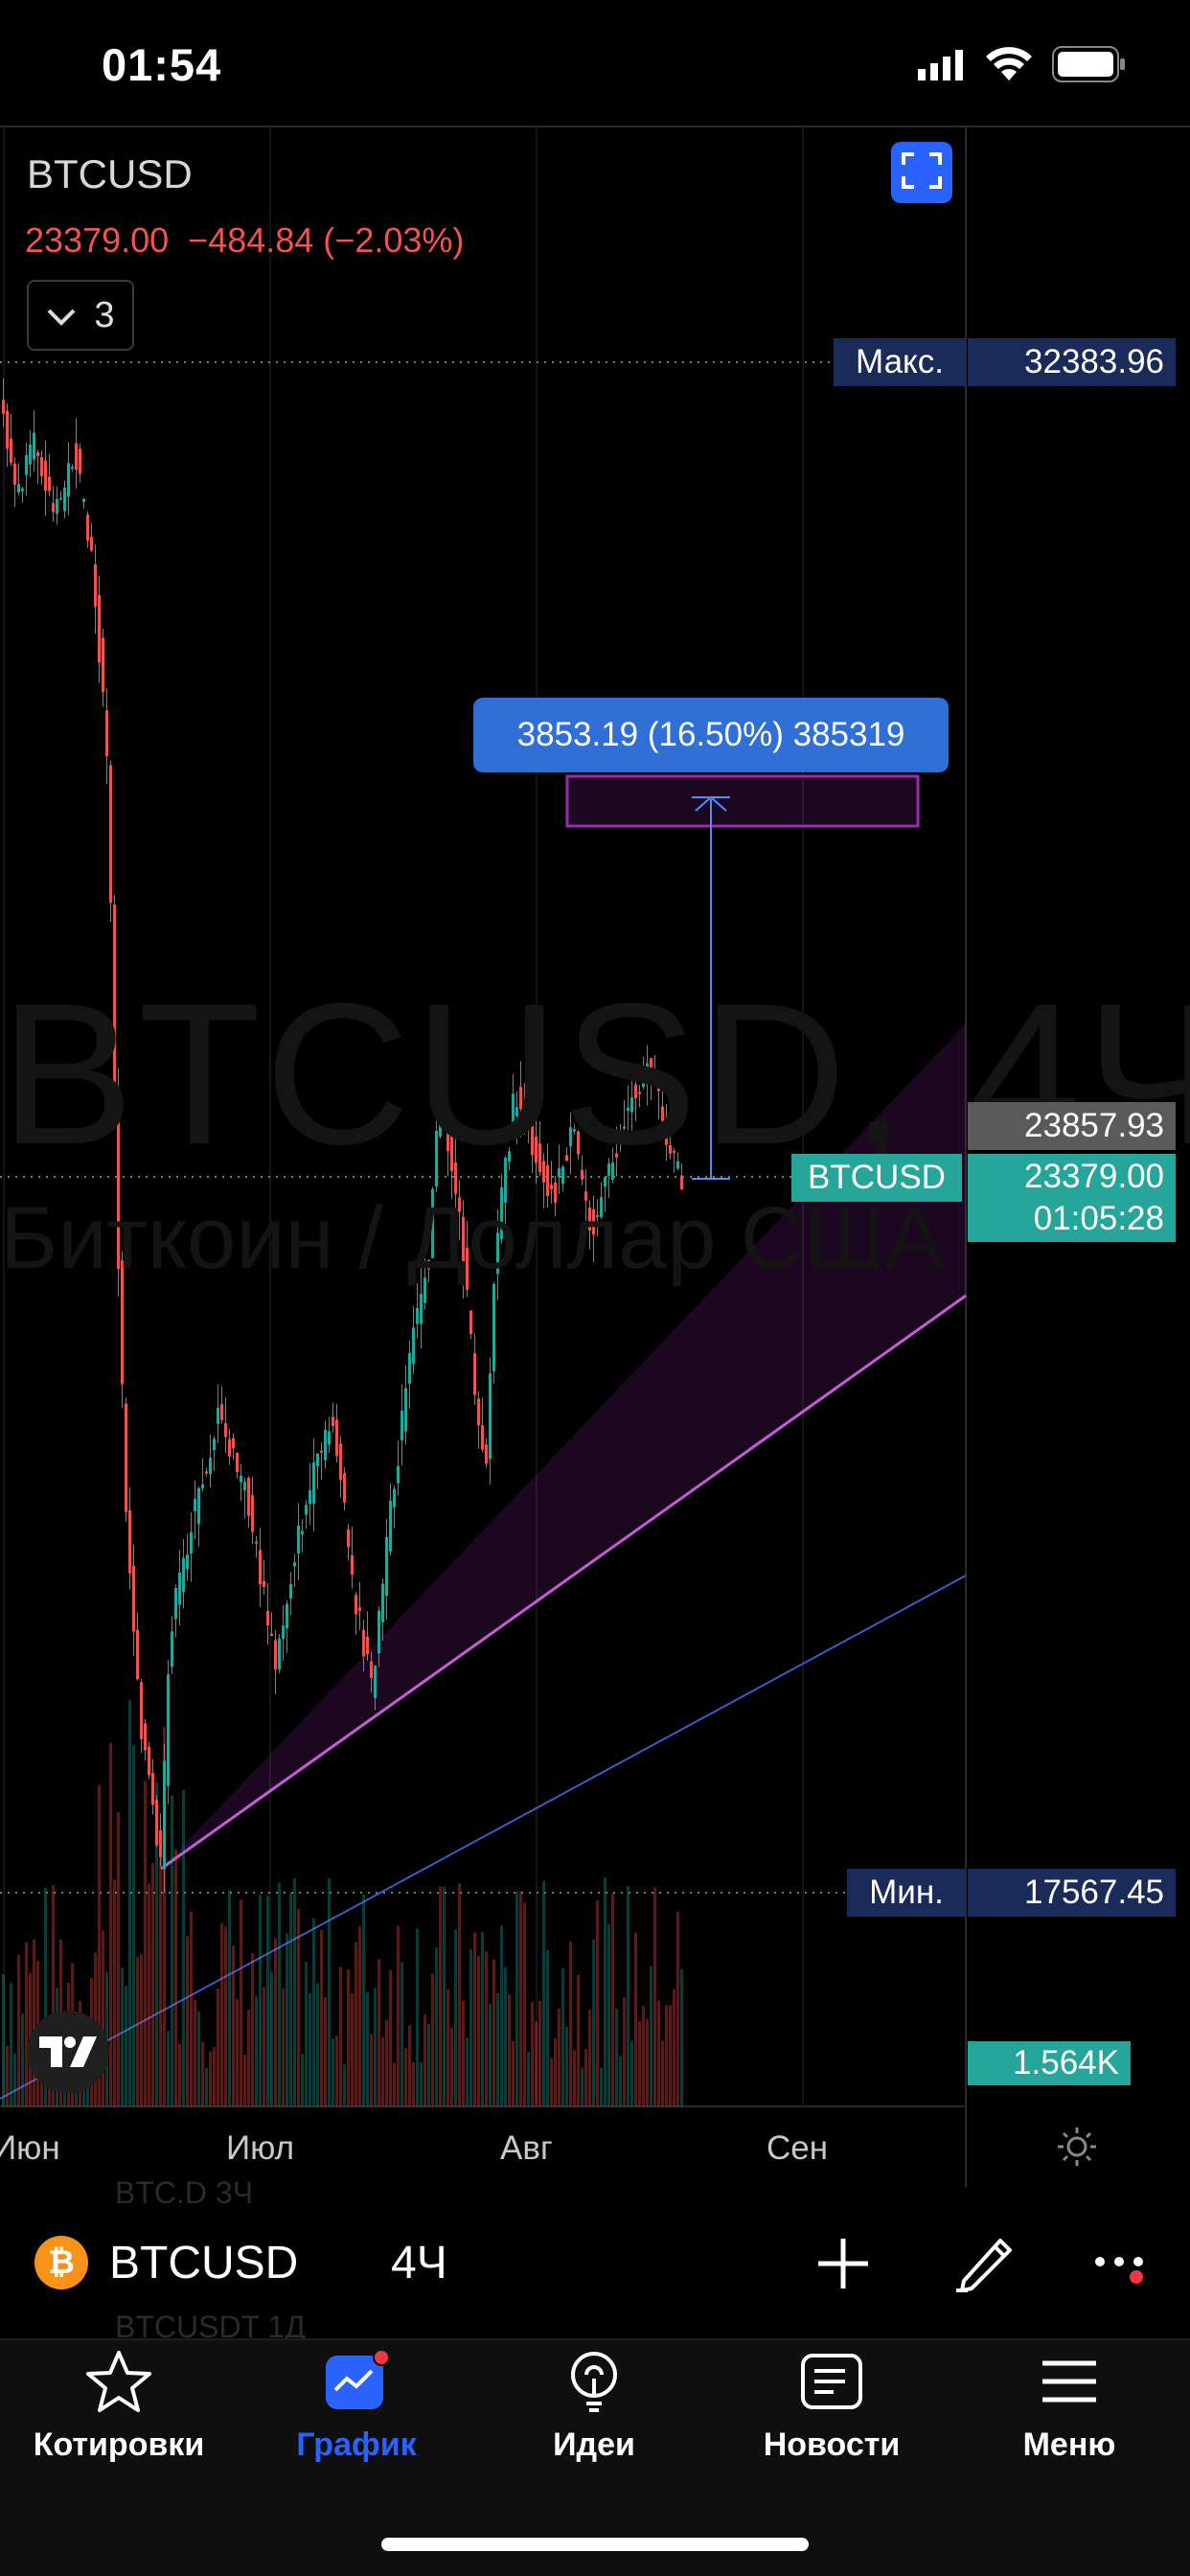  I want to click on add-icon, so click(843, 2266).